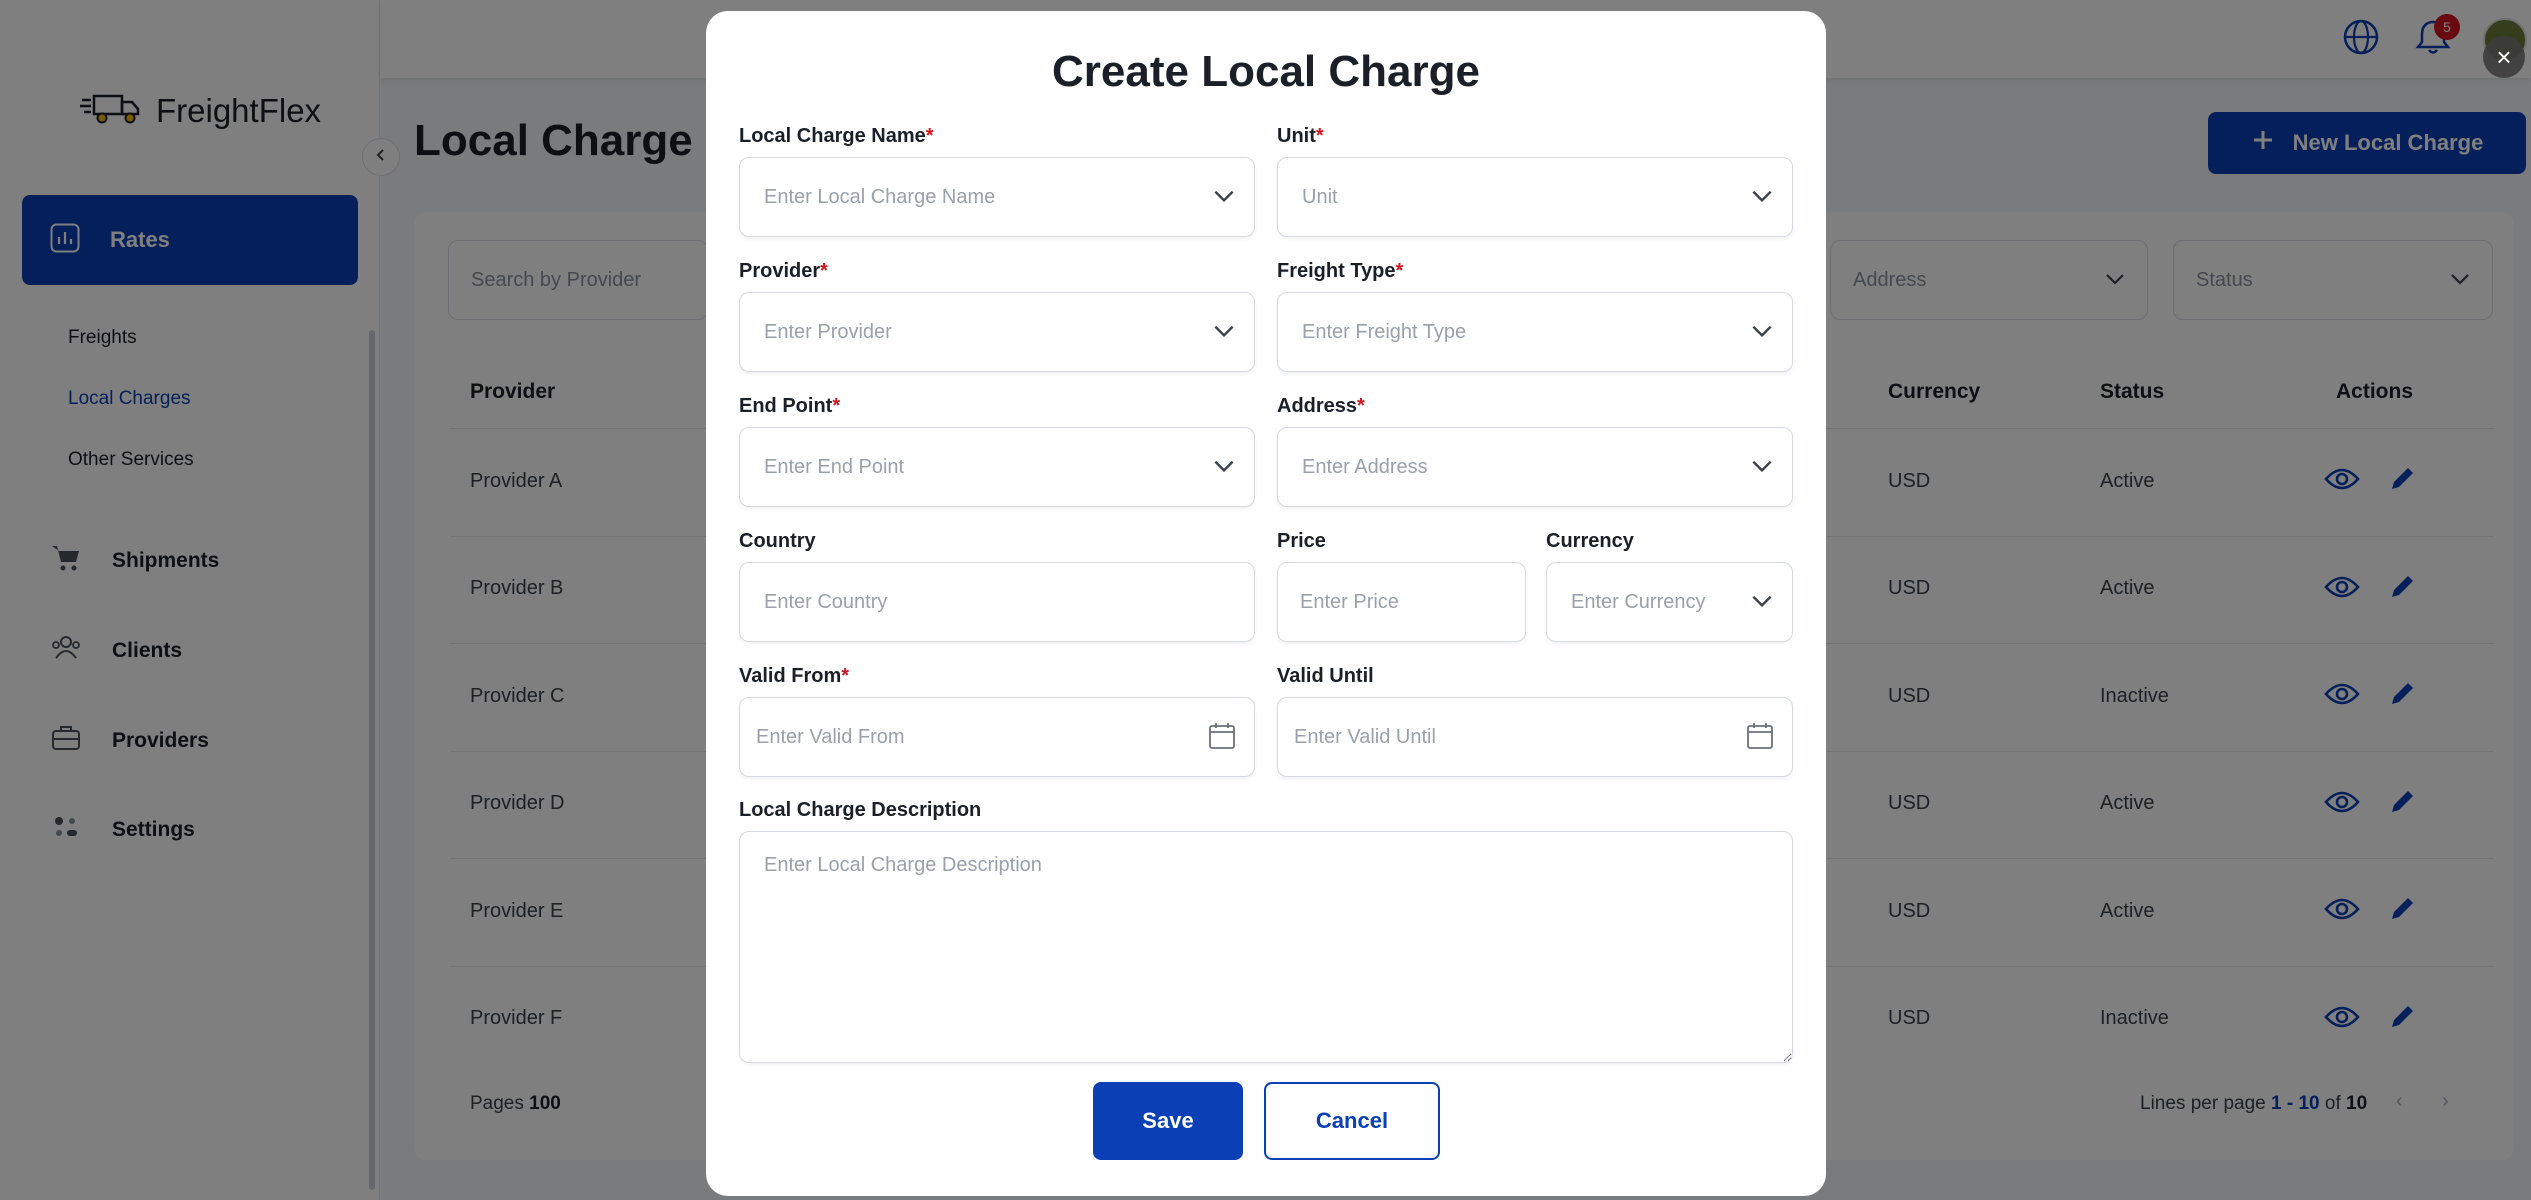 This screenshot has width=2531, height=1200. I want to click on label-text: Valid From, so click(790, 676).